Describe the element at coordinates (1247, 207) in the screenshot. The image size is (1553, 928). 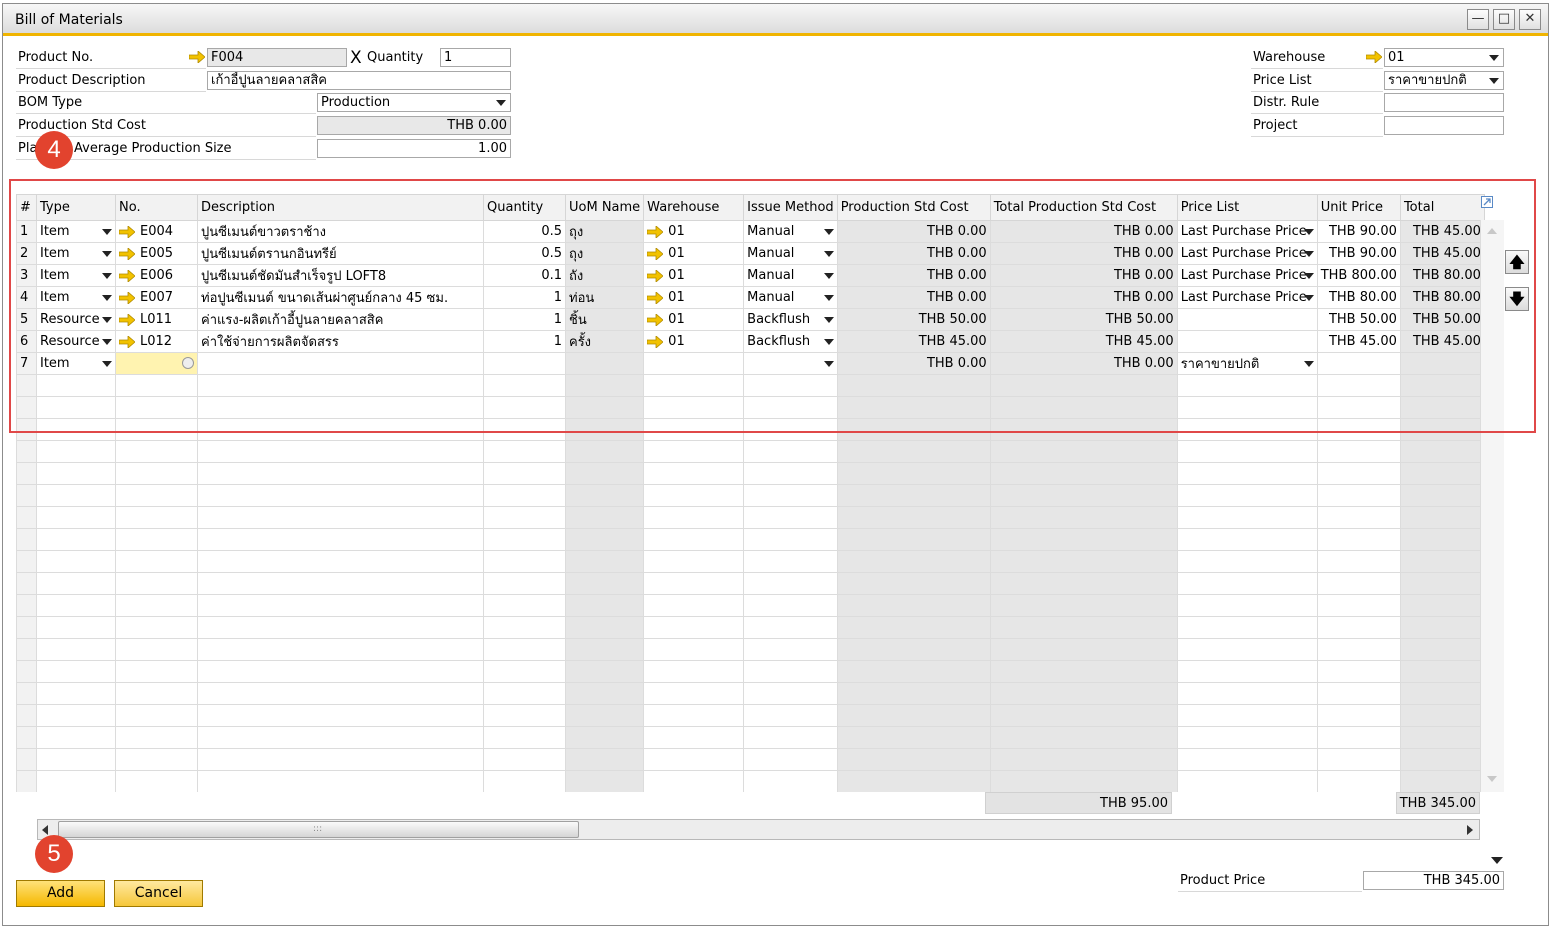
I see `column-header: Price List` at that location.